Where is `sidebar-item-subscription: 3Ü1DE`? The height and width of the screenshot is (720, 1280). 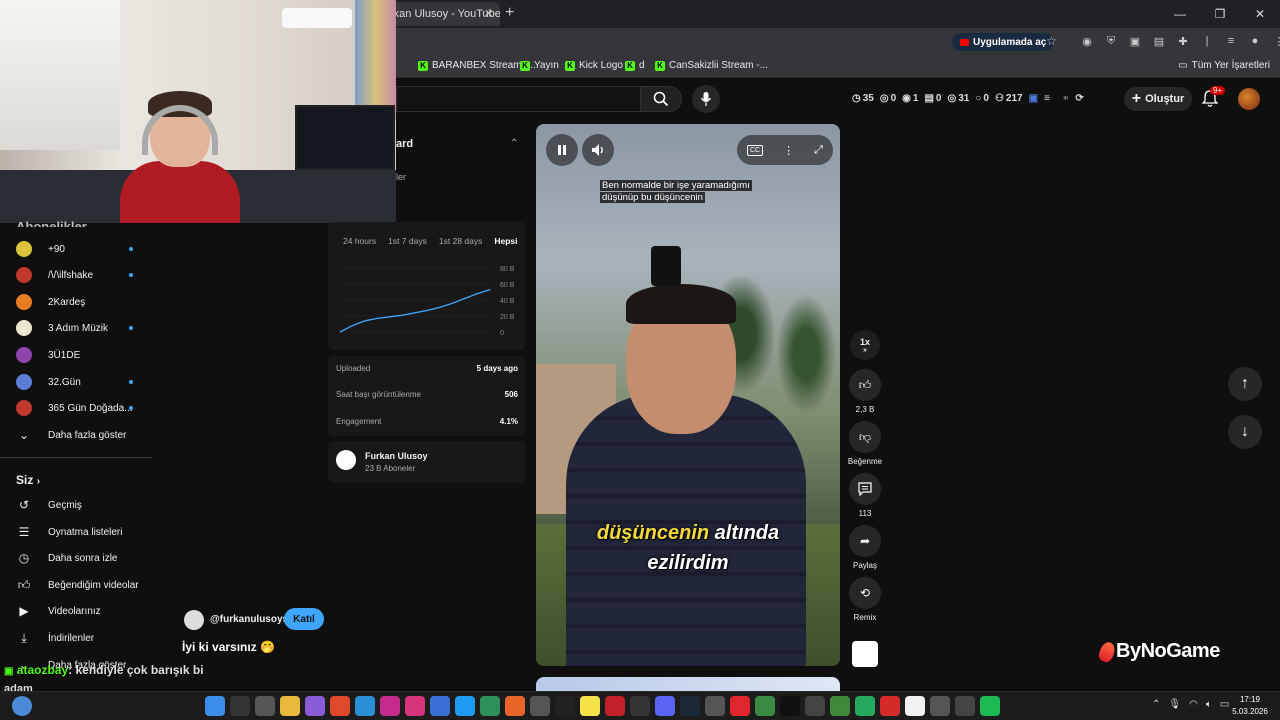 sidebar-item-subscription: 3Ü1DE is located at coordinates (75, 355).